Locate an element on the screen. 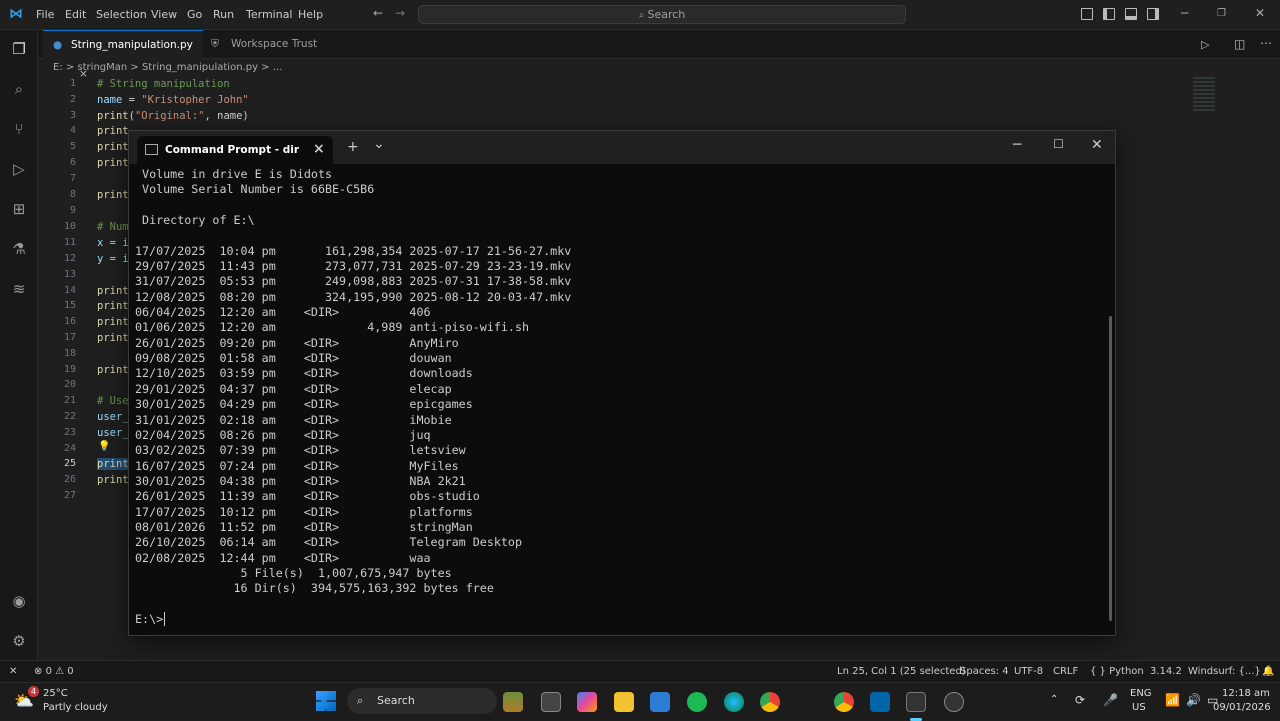 The height and width of the screenshot is (721, 1280). widgets-icon is located at coordinates (513, 702).